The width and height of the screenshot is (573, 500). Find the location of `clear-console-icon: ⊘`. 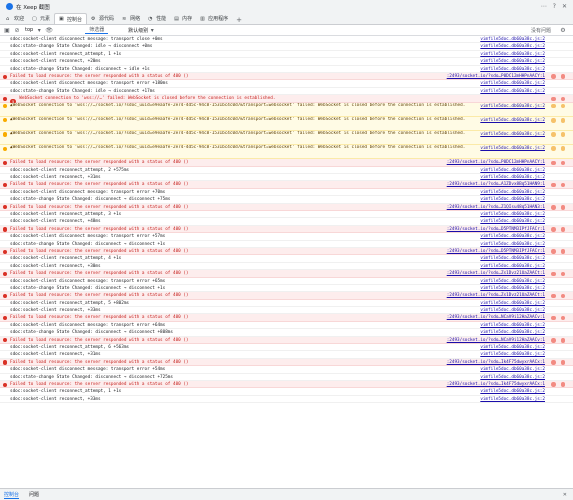

clear-console-icon: ⊘ is located at coordinates (17, 30).